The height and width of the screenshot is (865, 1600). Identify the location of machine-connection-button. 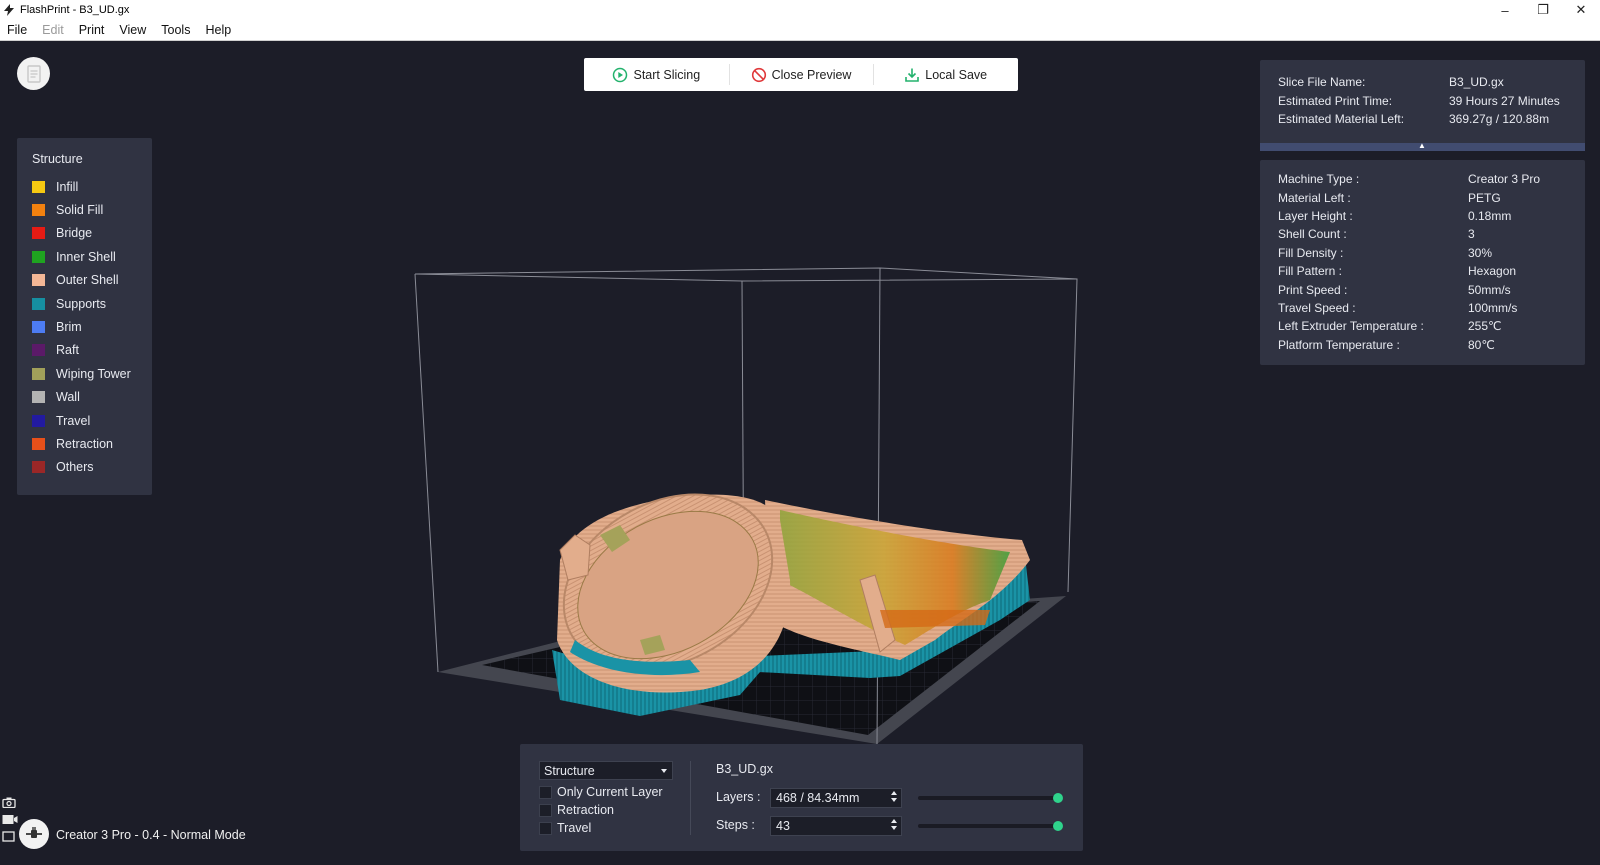
(34, 834).